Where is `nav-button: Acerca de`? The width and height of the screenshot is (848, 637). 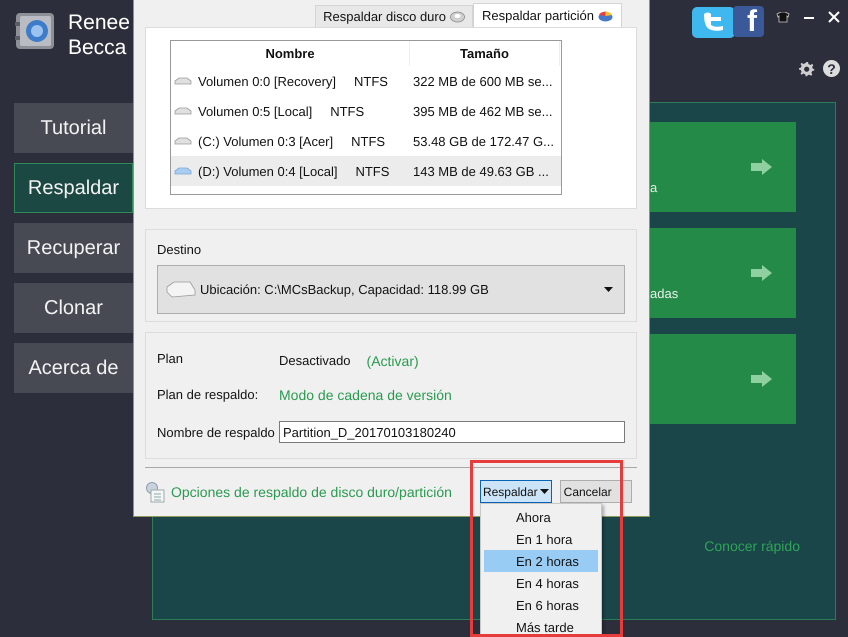 nav-button: Acerca de is located at coordinates (73, 368).